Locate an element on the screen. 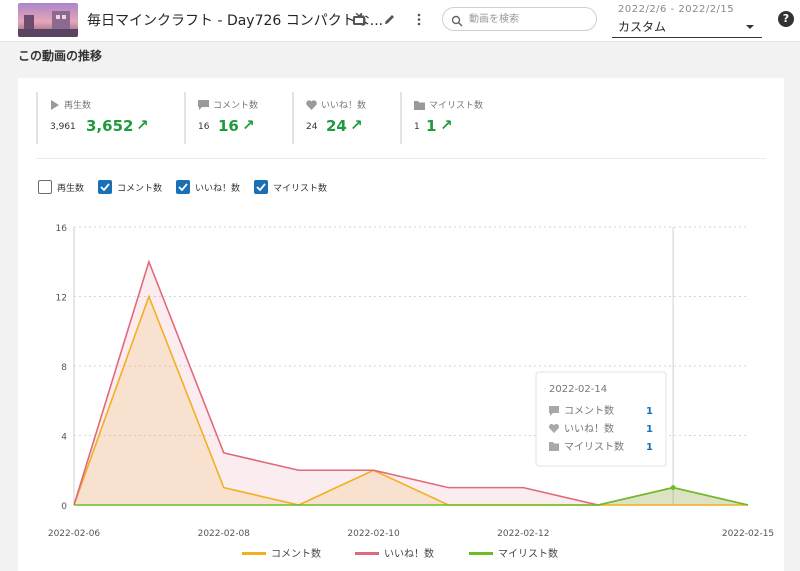 This screenshot has width=800, height=571. stat-views: 再生数 3,961 3,652 ↗ is located at coordinates (110, 118).